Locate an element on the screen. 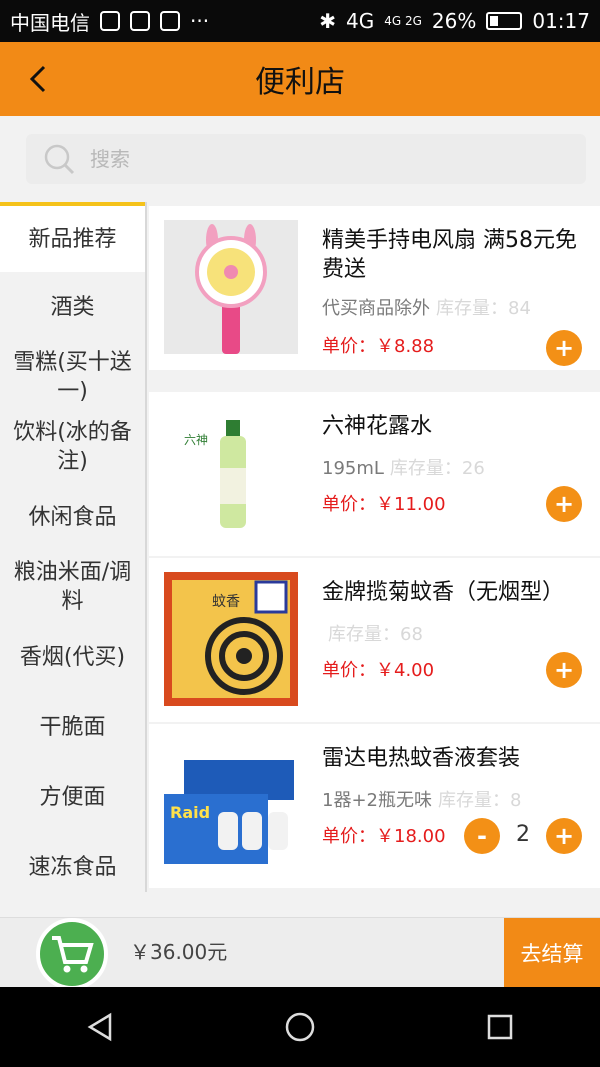 This screenshot has height=1067, width=600. brand-logo-text: 六神 is located at coordinates (196, 440).